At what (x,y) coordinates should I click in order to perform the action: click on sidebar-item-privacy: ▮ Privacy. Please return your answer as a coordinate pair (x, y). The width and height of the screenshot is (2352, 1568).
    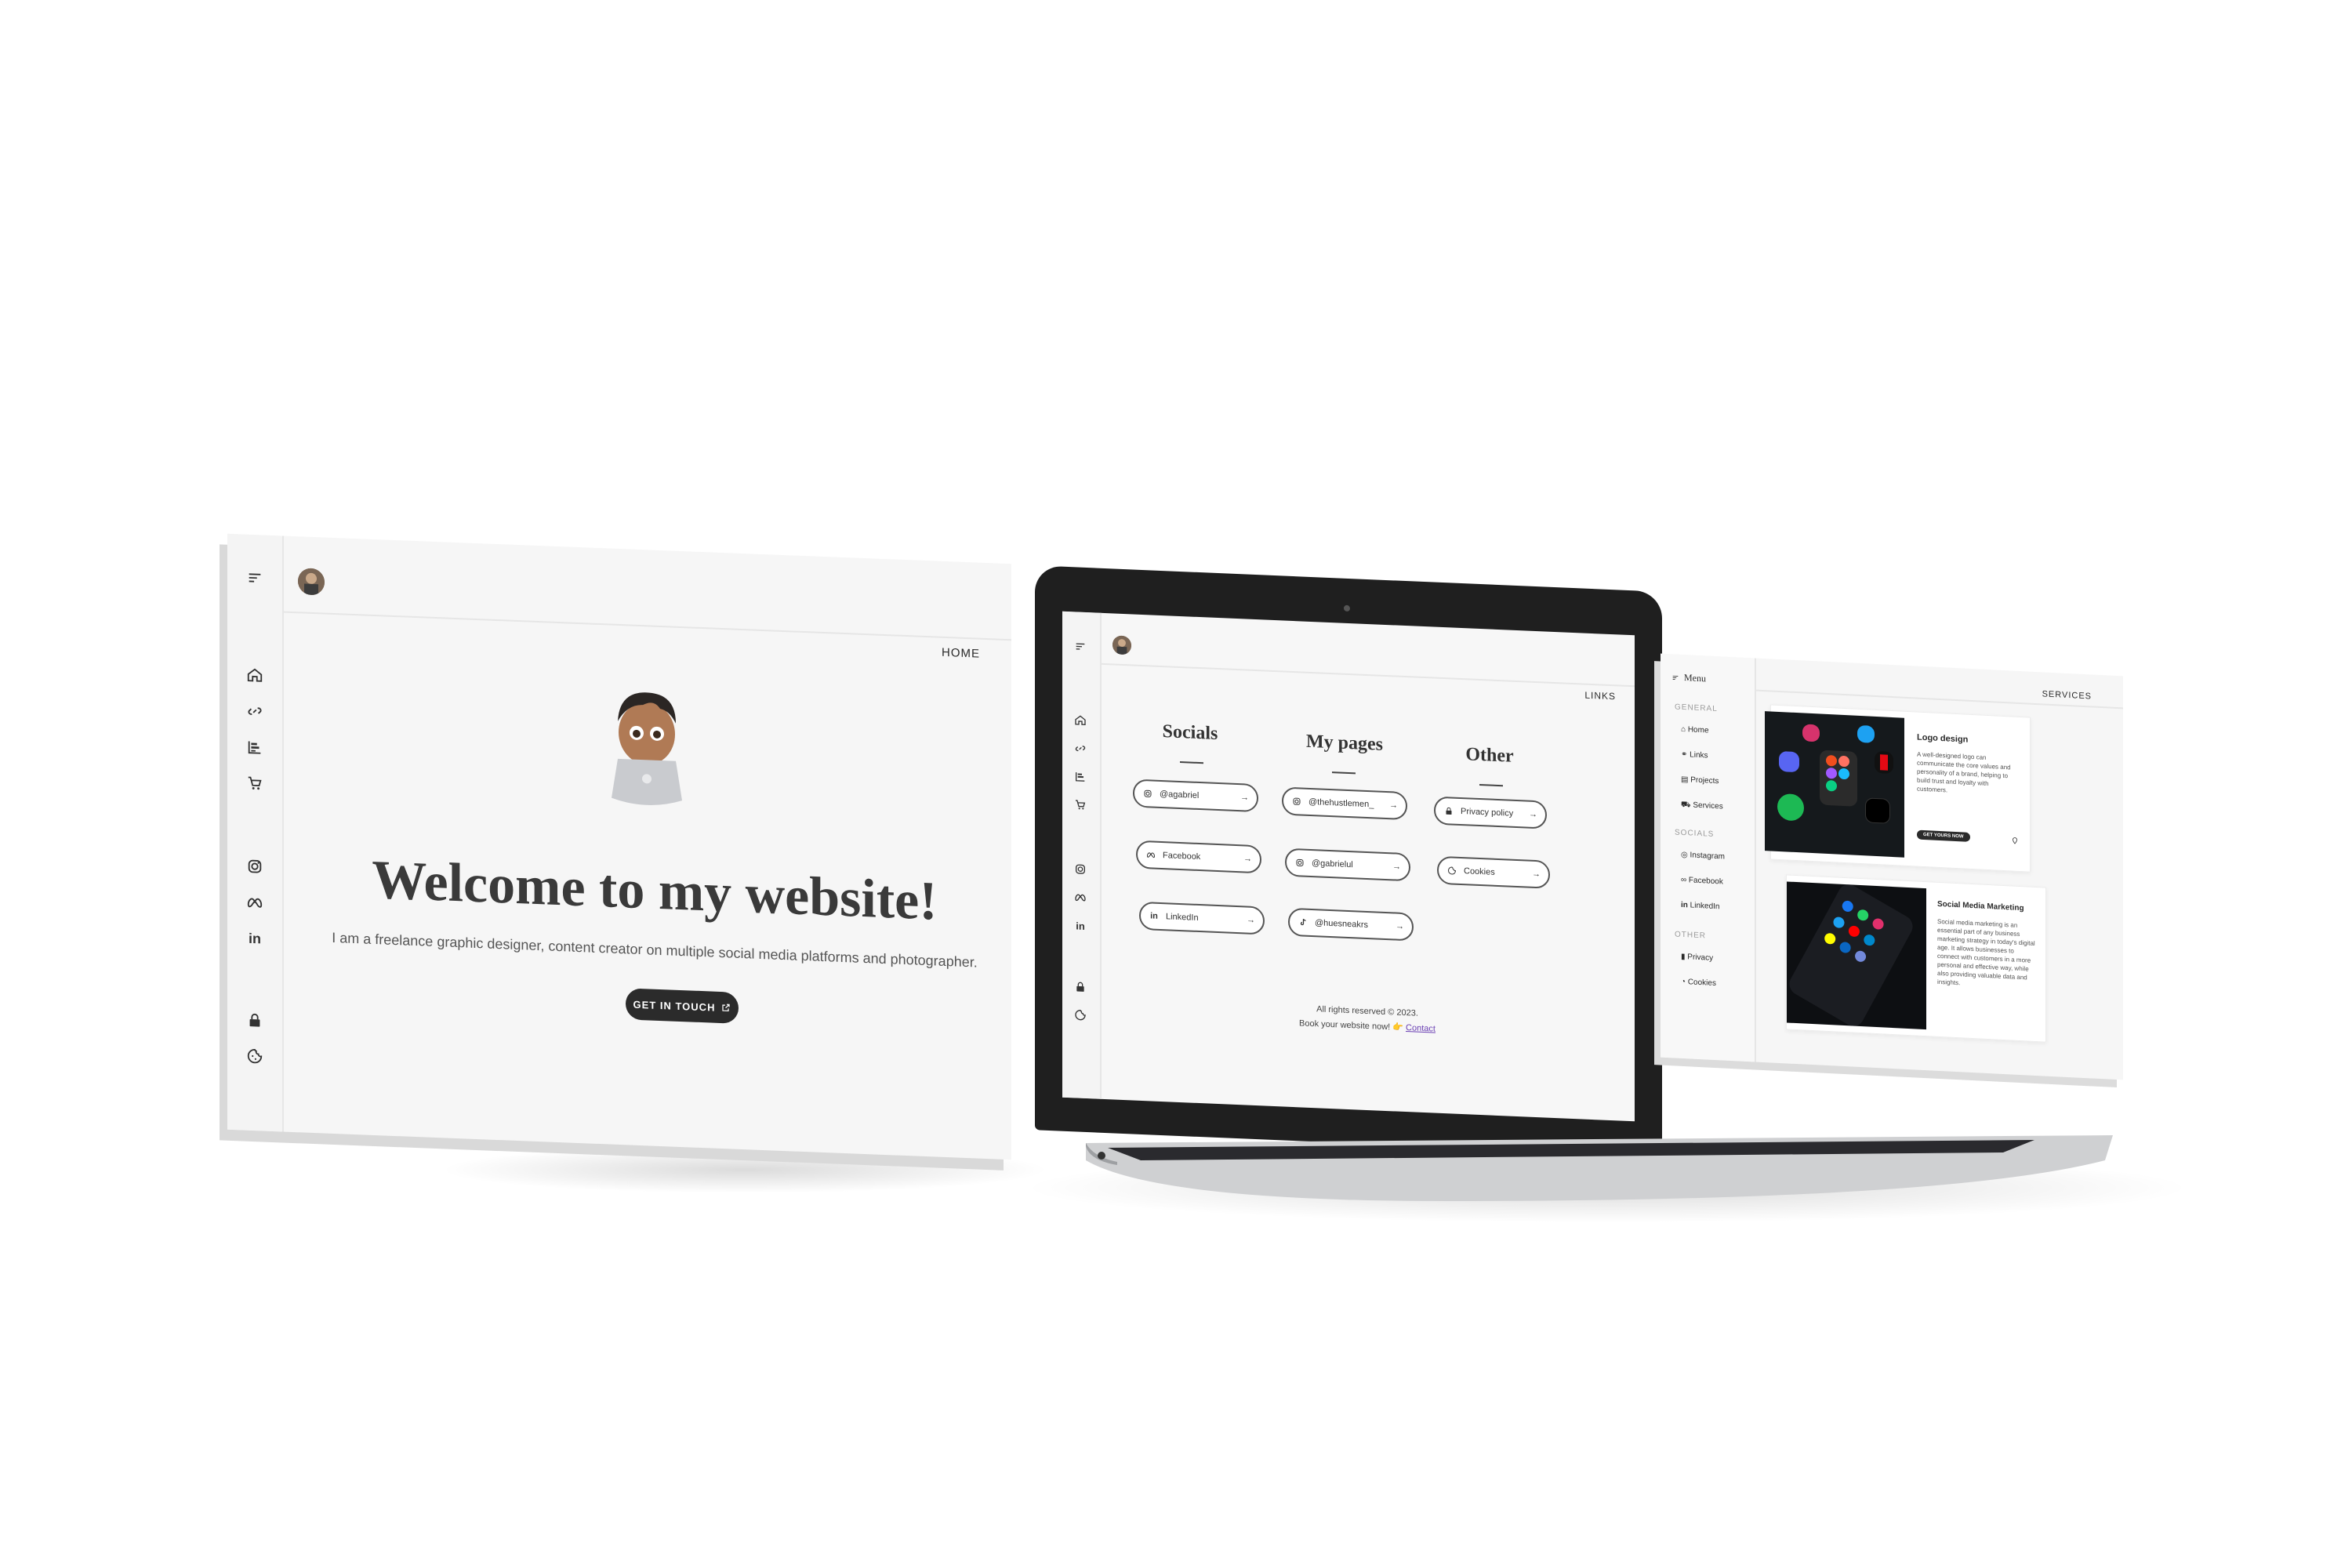
    Looking at the image, I should click on (1697, 958).